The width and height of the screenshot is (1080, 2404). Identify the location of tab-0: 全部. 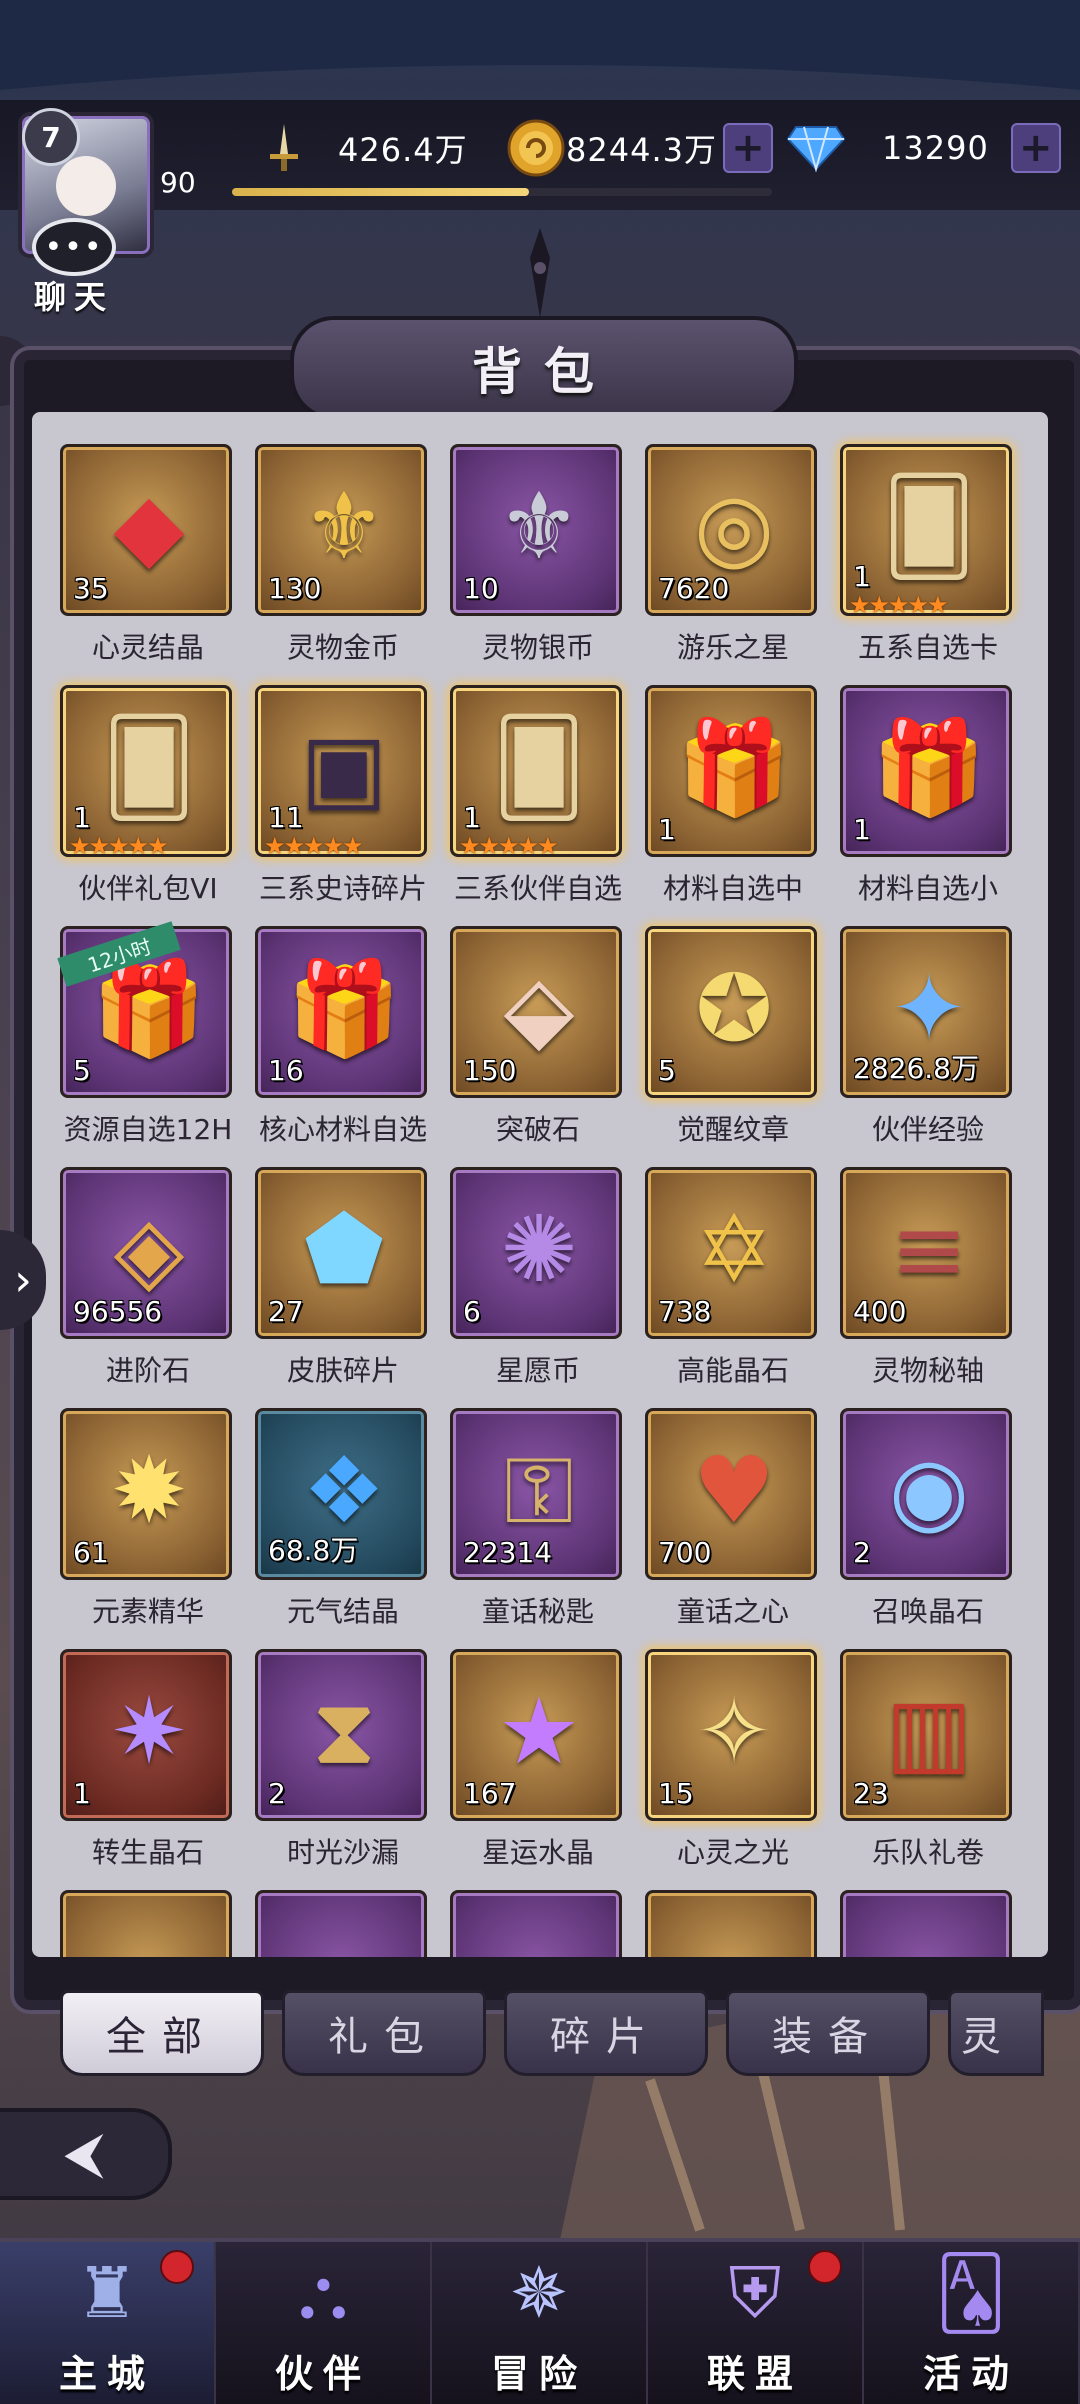
(162, 2033).